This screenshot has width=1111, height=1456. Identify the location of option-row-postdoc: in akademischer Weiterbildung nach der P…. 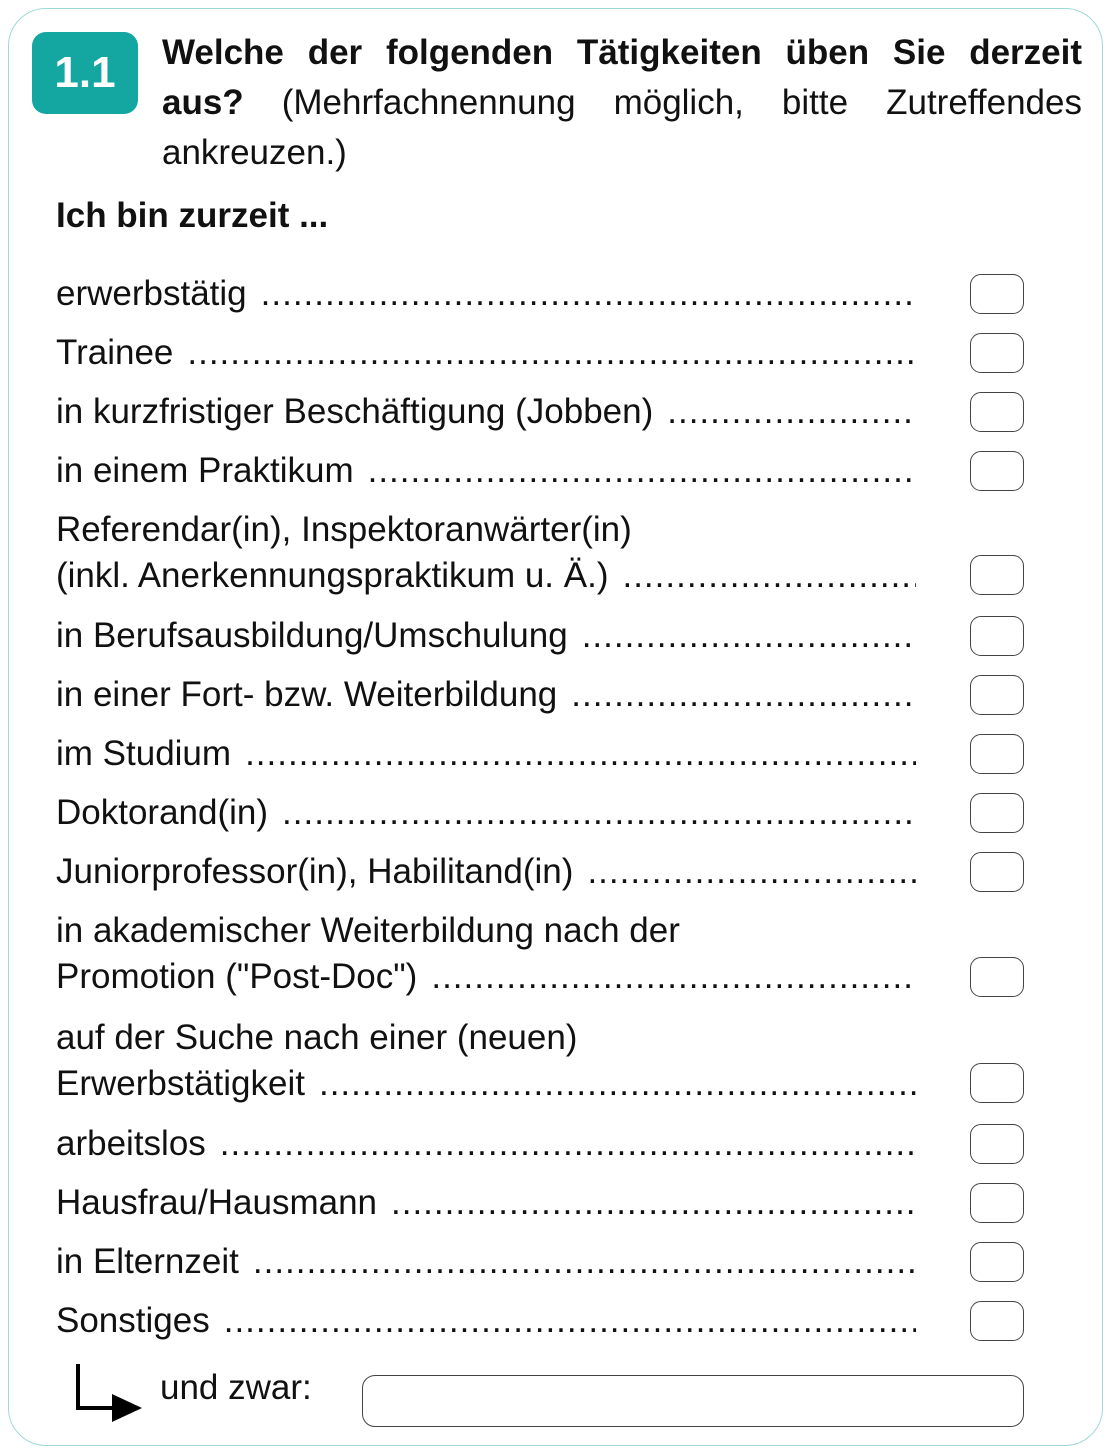
(486, 954).